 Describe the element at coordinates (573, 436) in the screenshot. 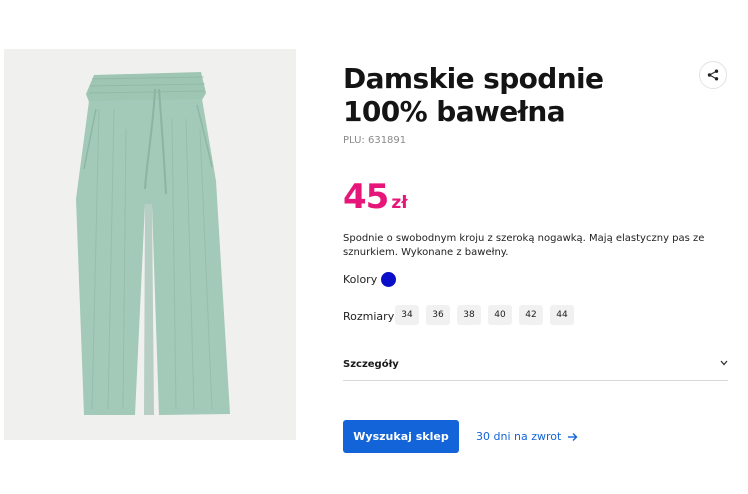

I see `arrow-right-icon` at that location.